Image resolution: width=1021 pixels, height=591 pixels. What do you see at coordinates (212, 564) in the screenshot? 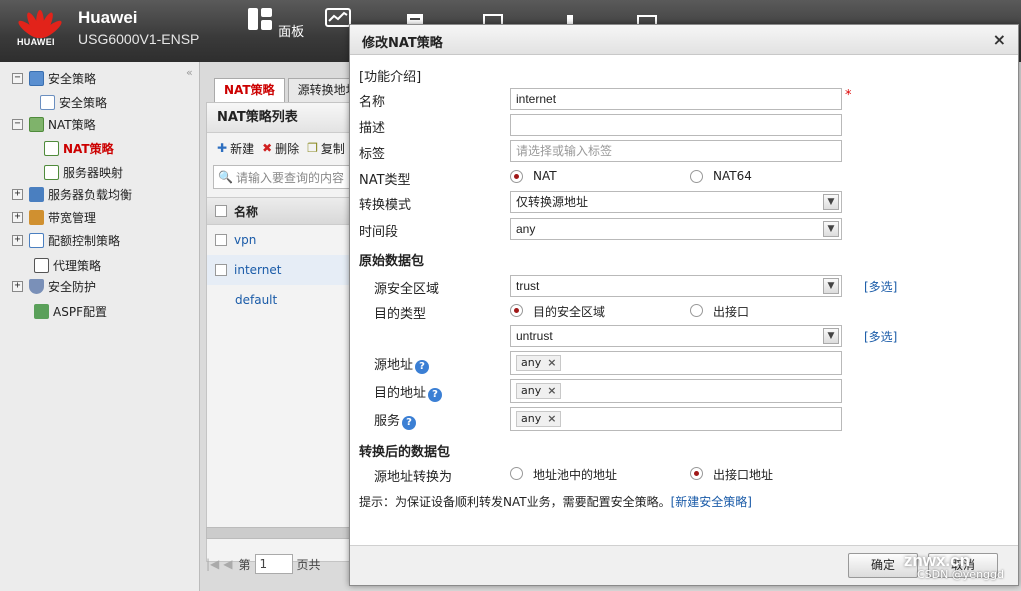
I see `first-page-icon: |◀` at bounding box center [212, 564].